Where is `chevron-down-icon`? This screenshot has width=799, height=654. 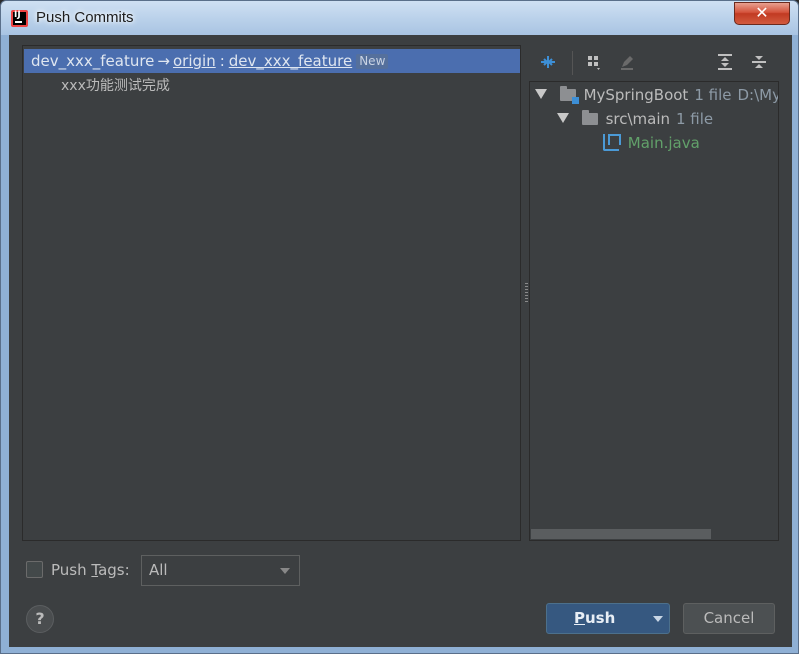
chevron-down-icon is located at coordinates (285, 571).